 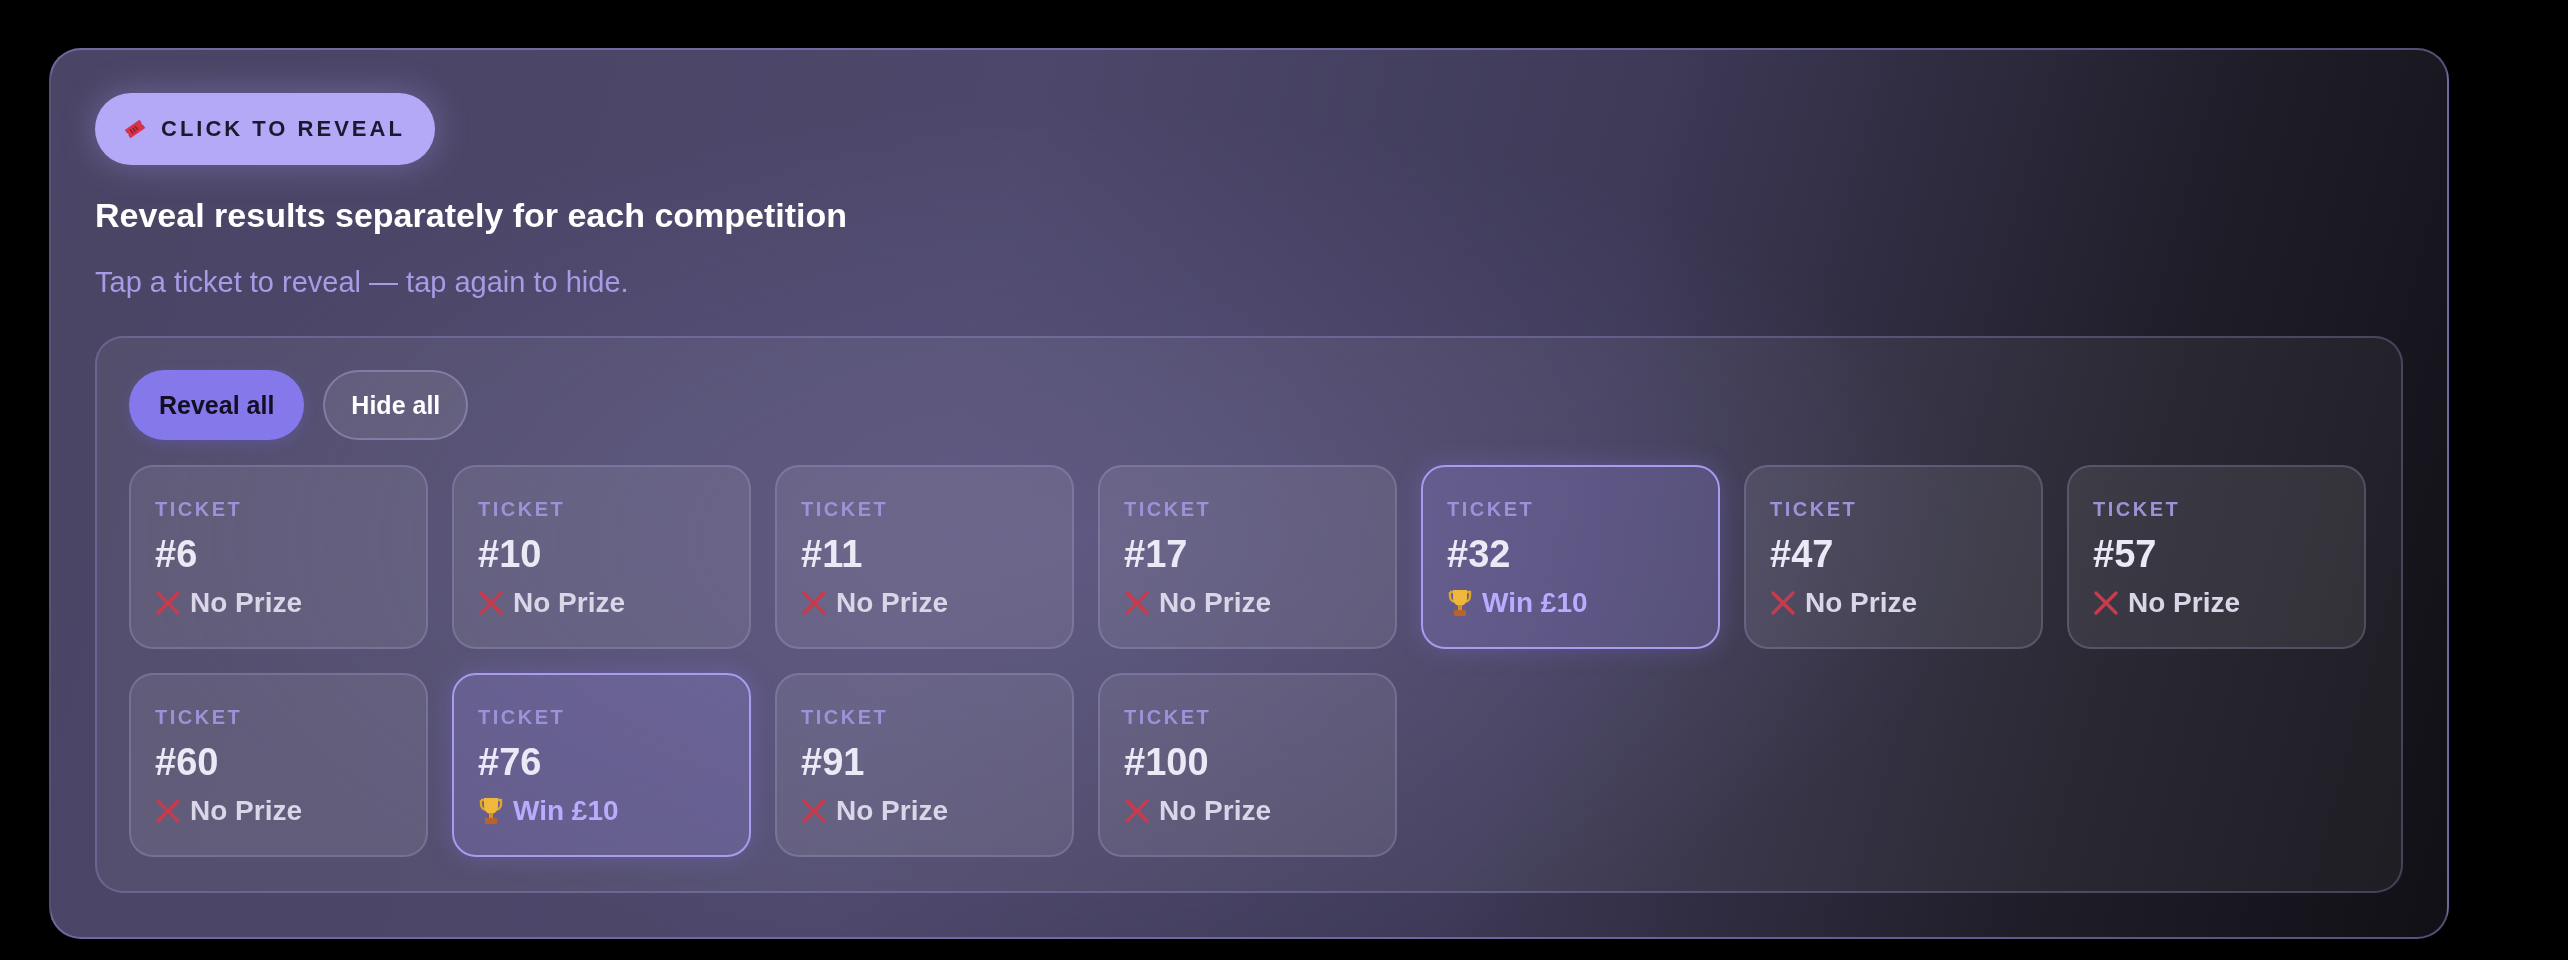 I want to click on ticket-number: #100, so click(x=1166, y=762).